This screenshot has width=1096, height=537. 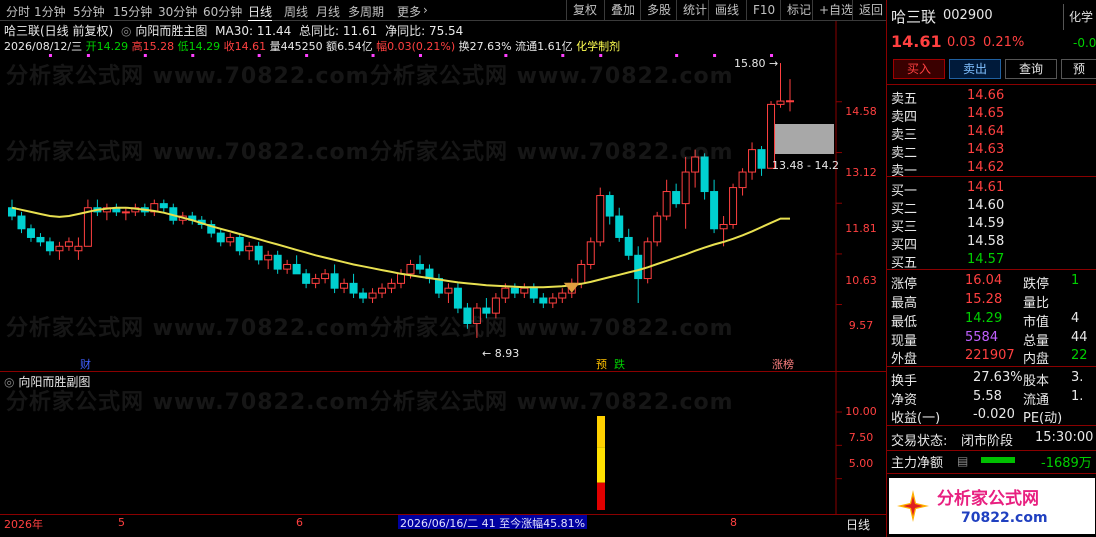 I want to click on y-label: 10.63, so click(x=861, y=280).